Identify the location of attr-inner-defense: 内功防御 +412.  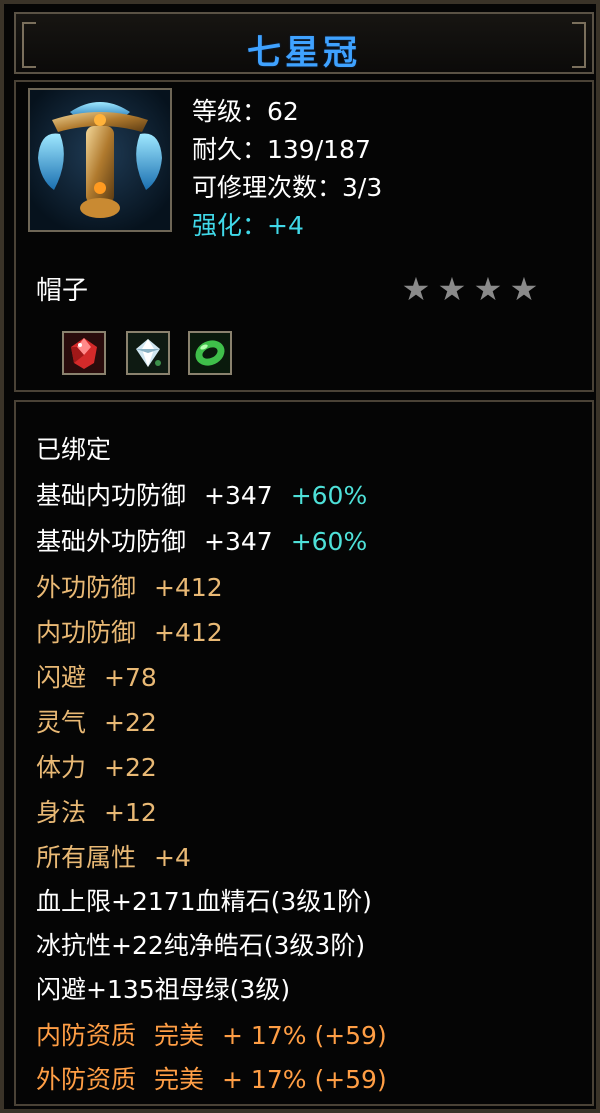
(129, 631).